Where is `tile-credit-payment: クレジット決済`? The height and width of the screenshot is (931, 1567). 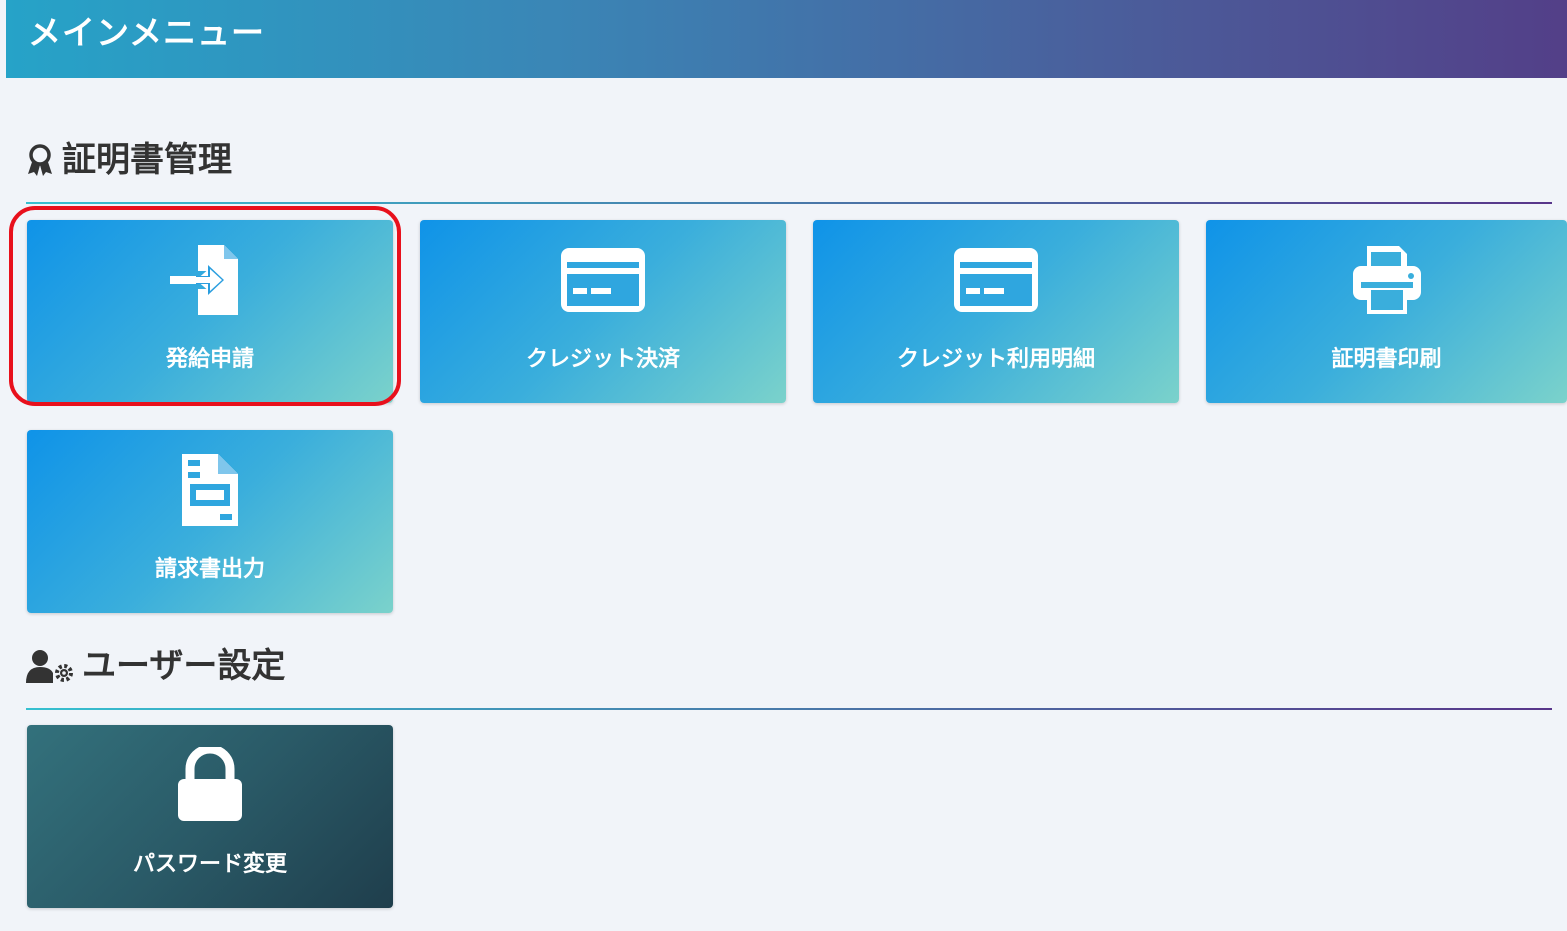 tile-credit-payment: クレジット決済 is located at coordinates (603, 311).